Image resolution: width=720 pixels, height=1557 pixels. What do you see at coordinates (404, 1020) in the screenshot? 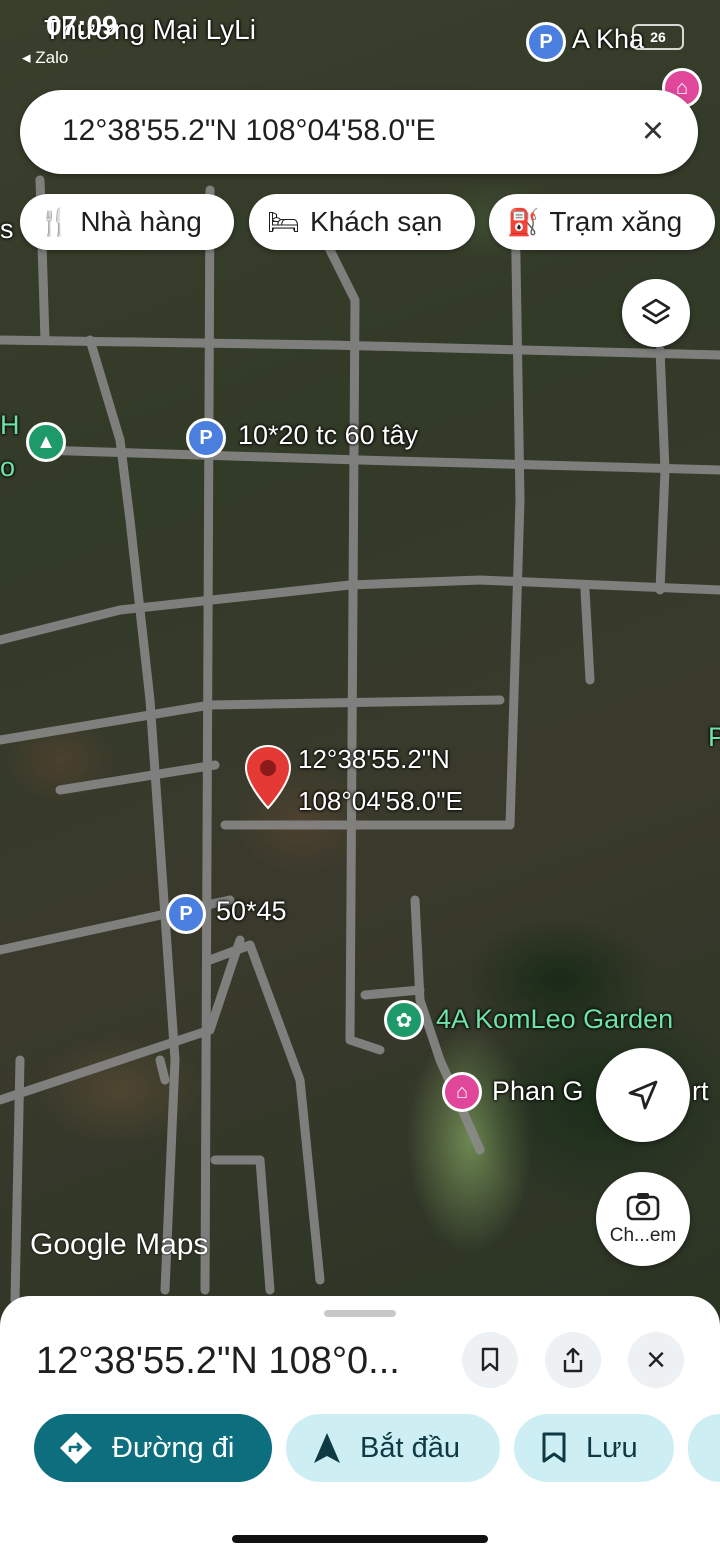
I see `garden-marker: ✿` at bounding box center [404, 1020].